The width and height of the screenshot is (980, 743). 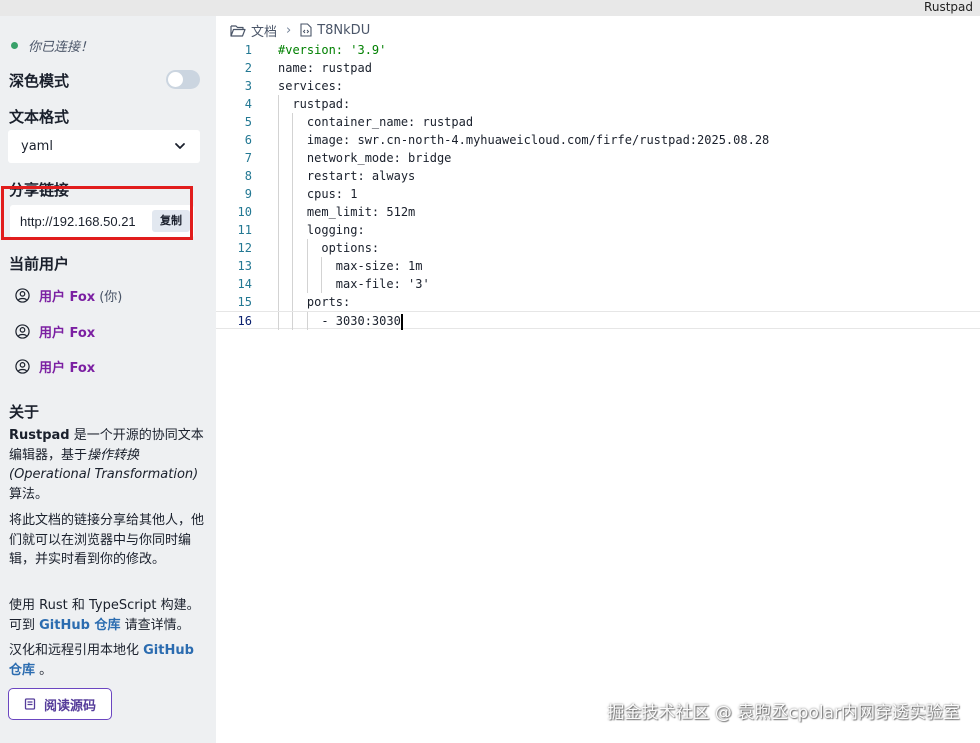 What do you see at coordinates (79, 625) in the screenshot?
I see `github-repo-link: GitHub 仓库` at bounding box center [79, 625].